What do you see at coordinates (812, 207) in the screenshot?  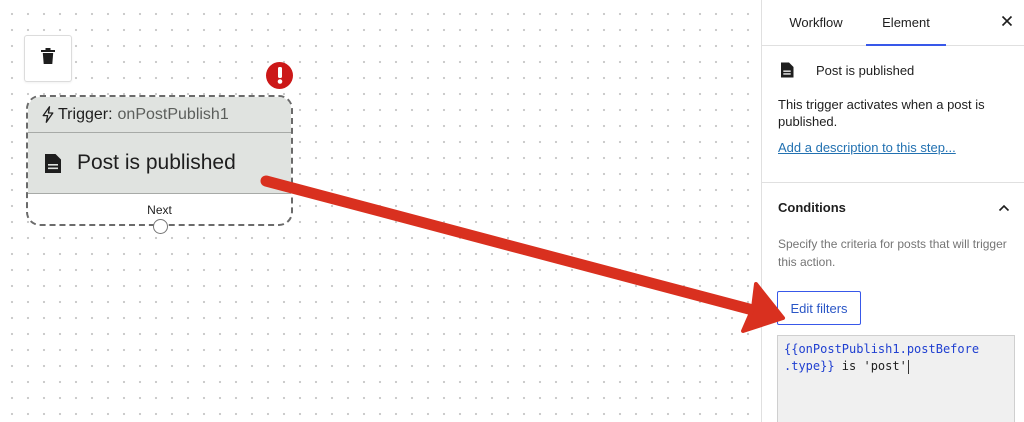 I see `conditions-title: Conditions` at bounding box center [812, 207].